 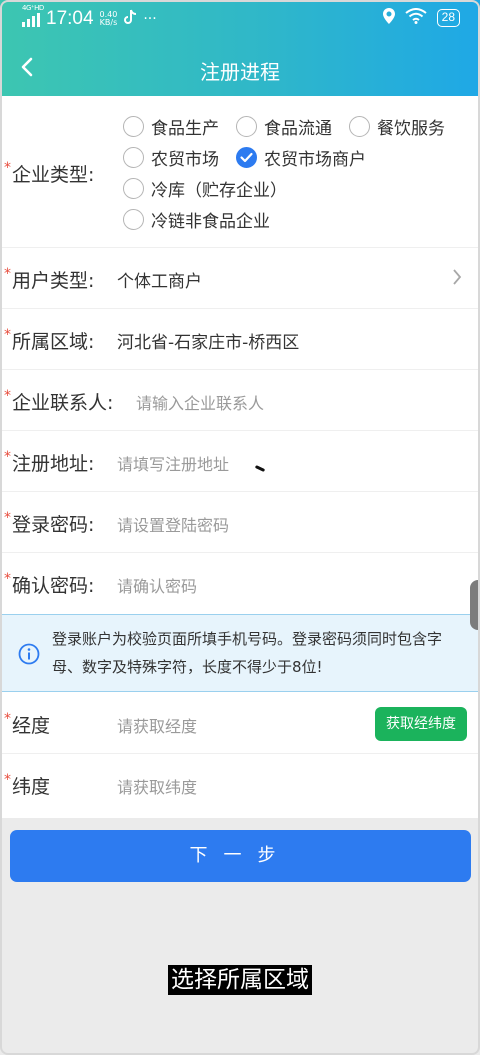 I want to click on battery-icon: 28, so click(x=448, y=18).